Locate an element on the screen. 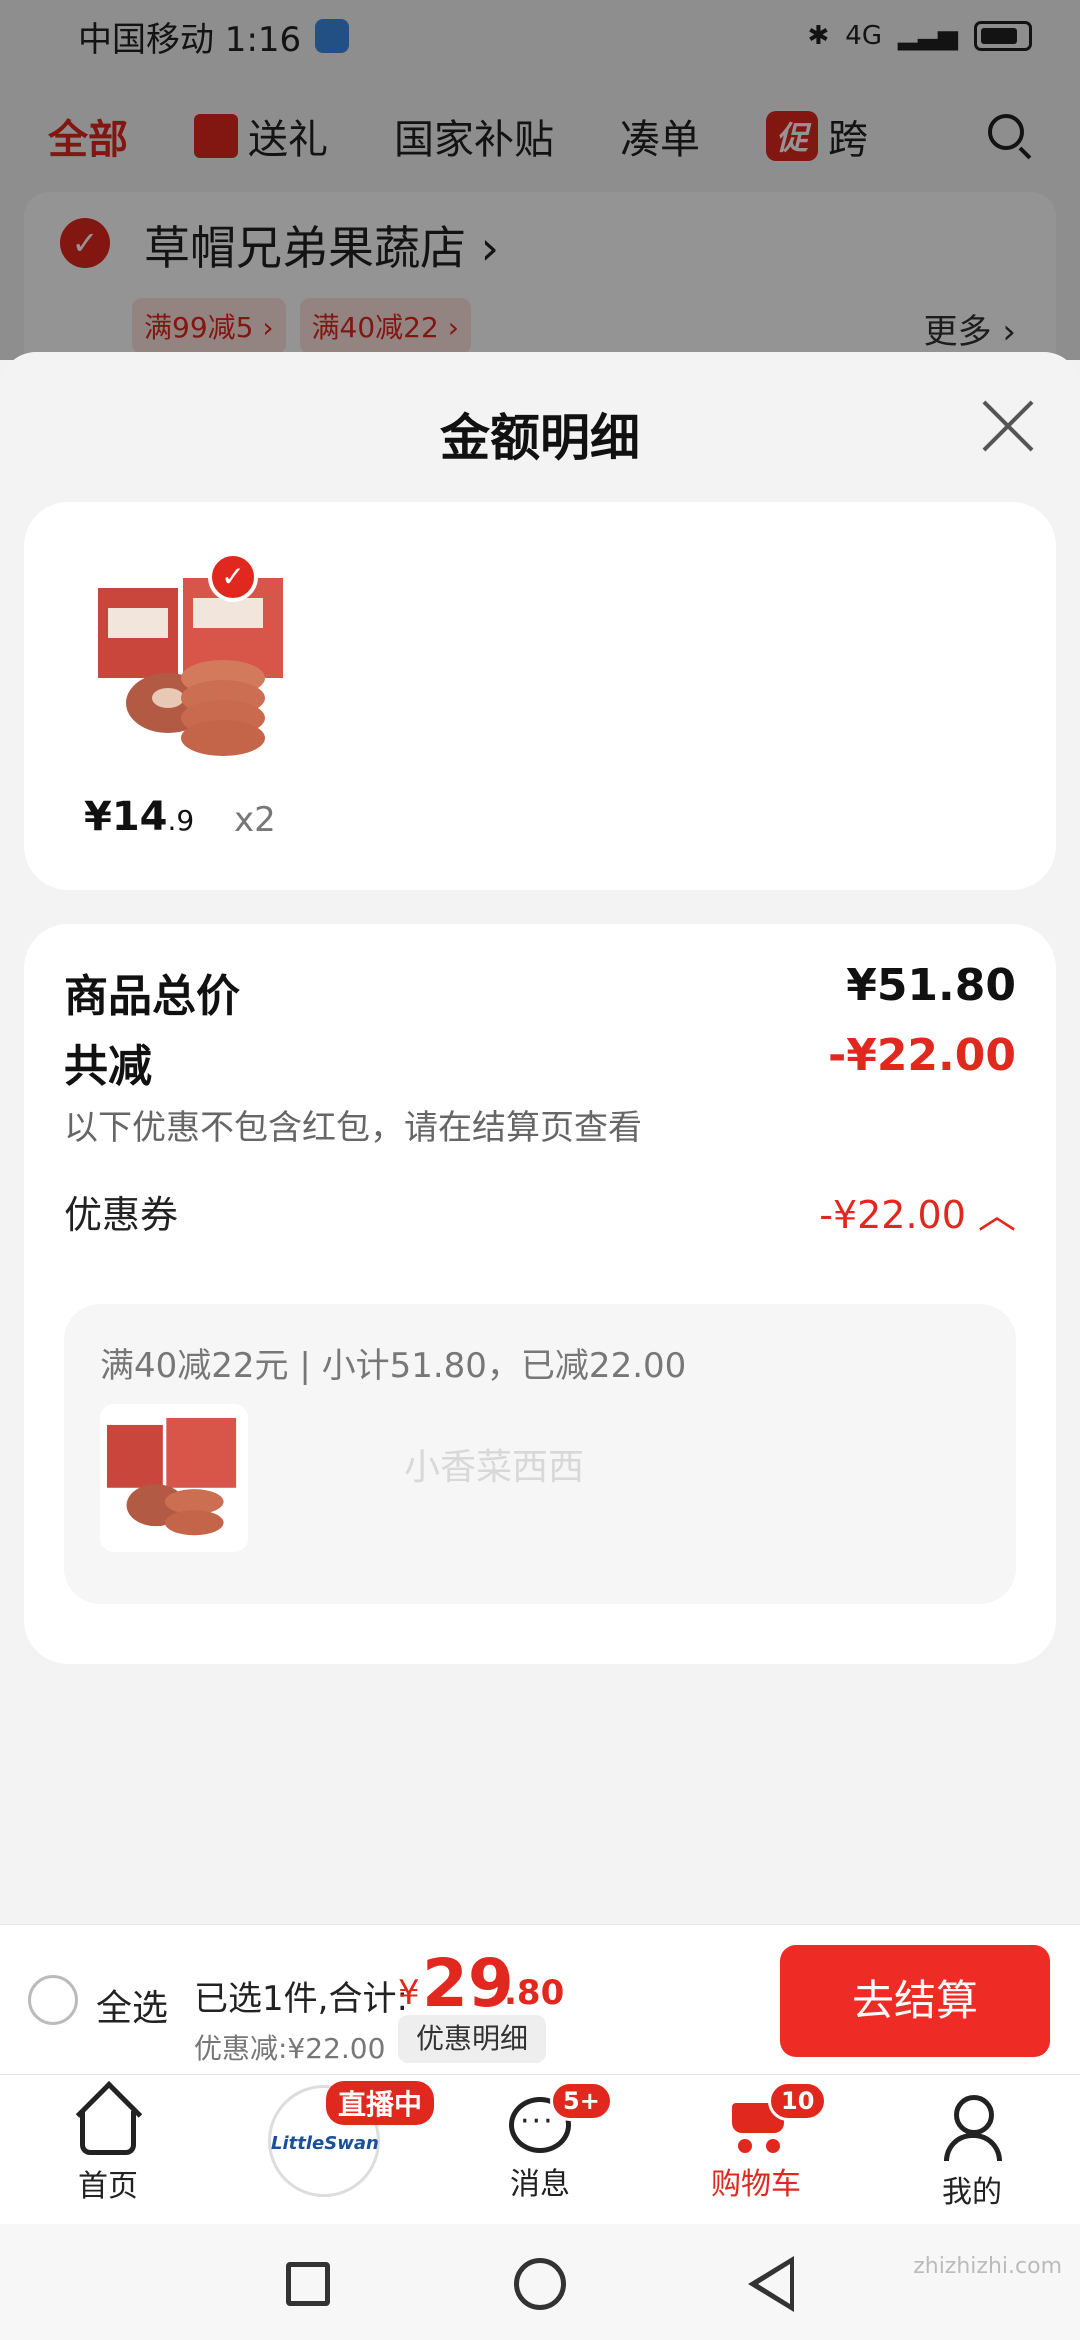  price-dec: .9 is located at coordinates (181, 820).